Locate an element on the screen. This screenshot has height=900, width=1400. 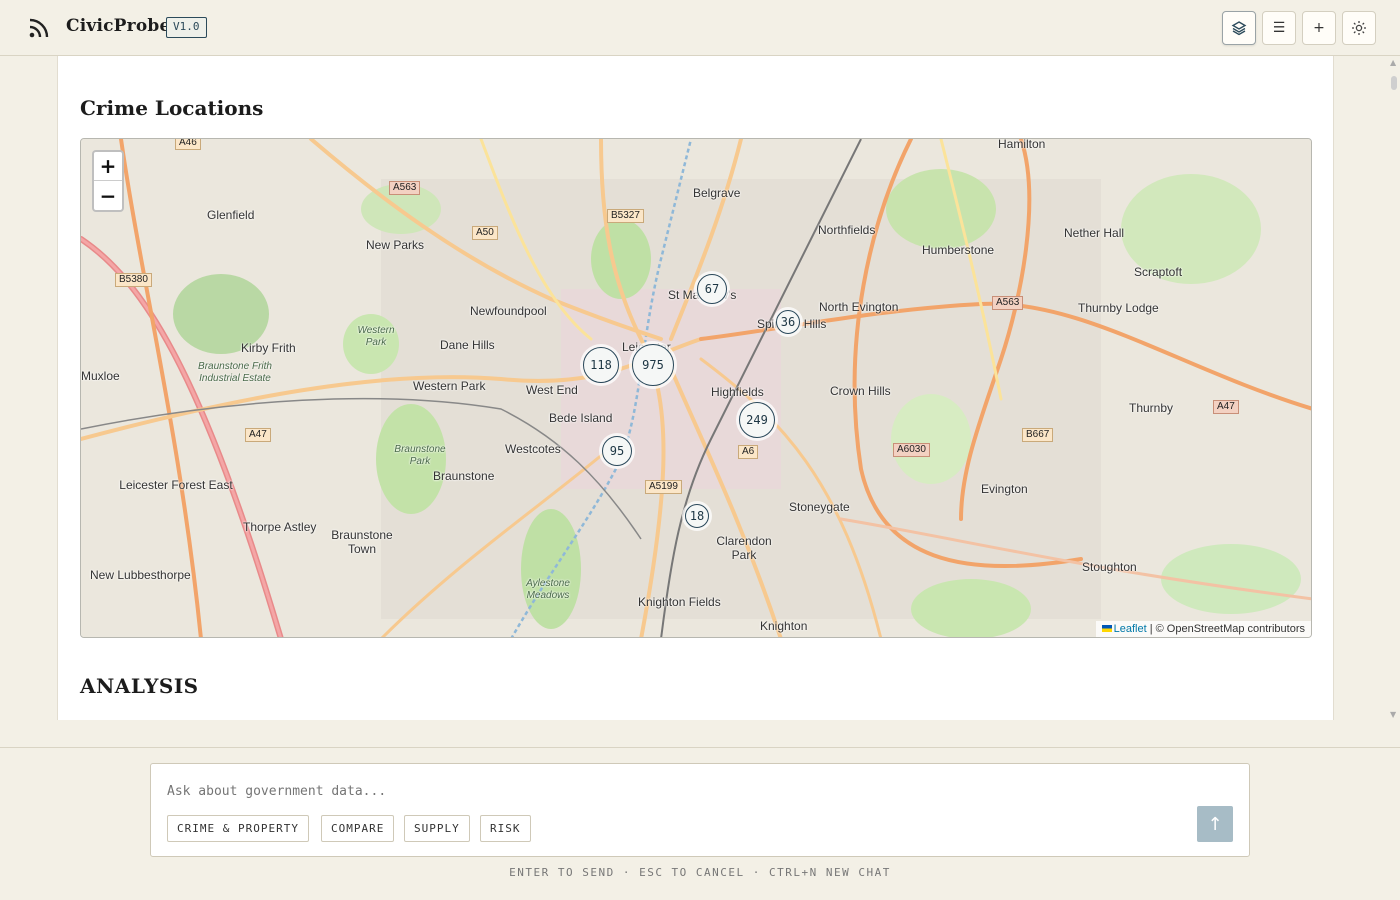
road-label: A46 is located at coordinates (188, 144).